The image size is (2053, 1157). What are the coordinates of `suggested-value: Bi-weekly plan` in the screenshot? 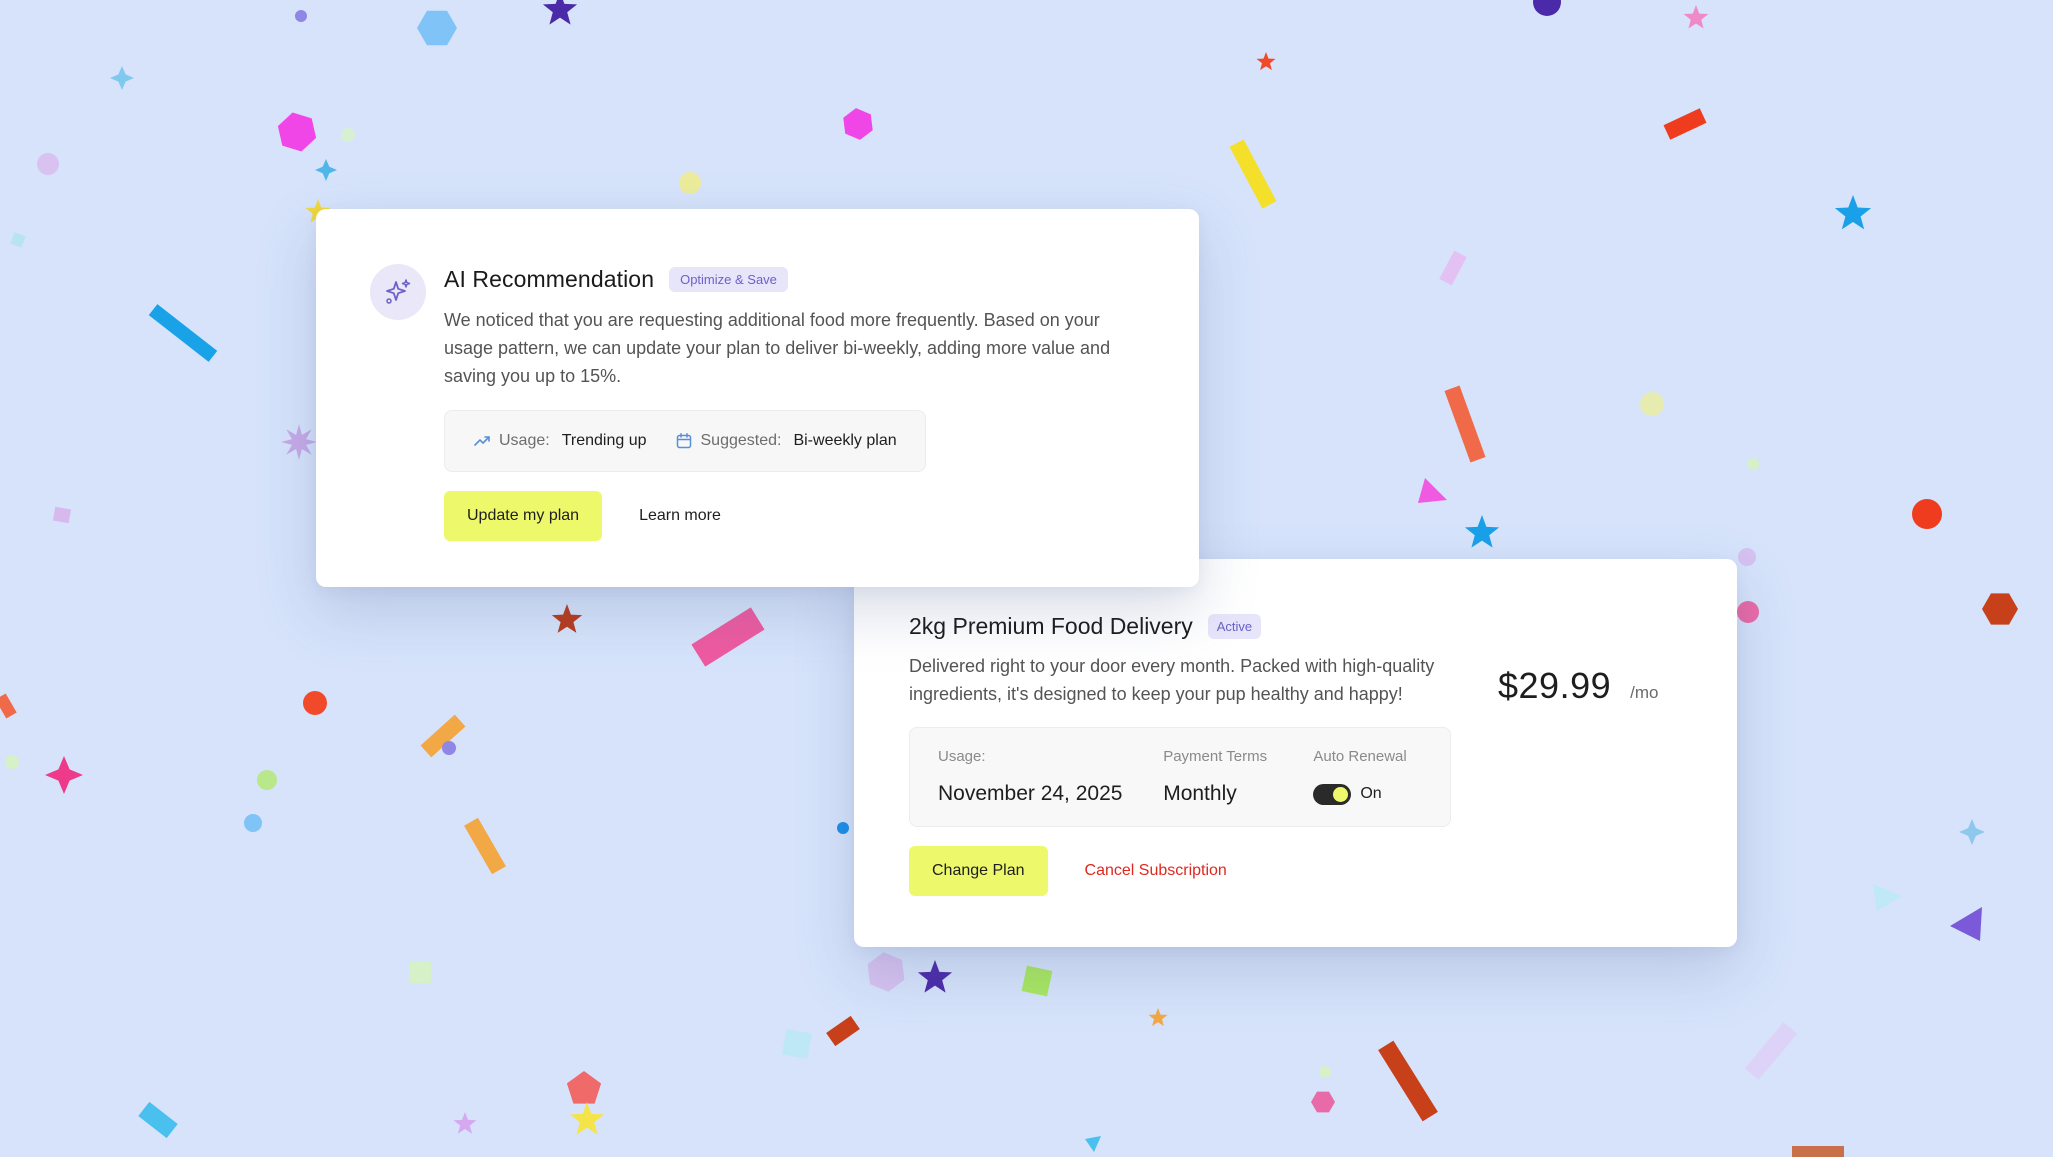 It's located at (845, 440).